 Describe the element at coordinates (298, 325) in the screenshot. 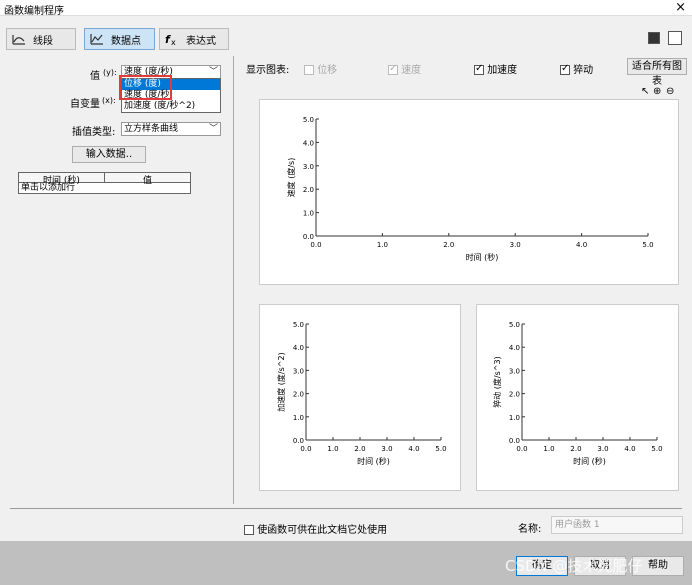

I see `acceleration-y-tick-label: 5.0` at that location.